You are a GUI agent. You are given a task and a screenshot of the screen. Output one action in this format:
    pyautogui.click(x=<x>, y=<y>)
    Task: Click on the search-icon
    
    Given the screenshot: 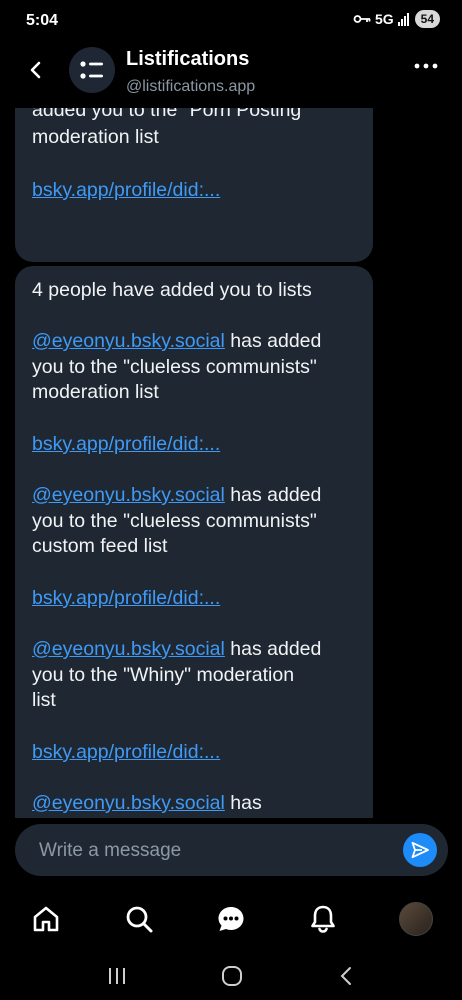 What is the action you would take?
    pyautogui.click(x=139, y=919)
    